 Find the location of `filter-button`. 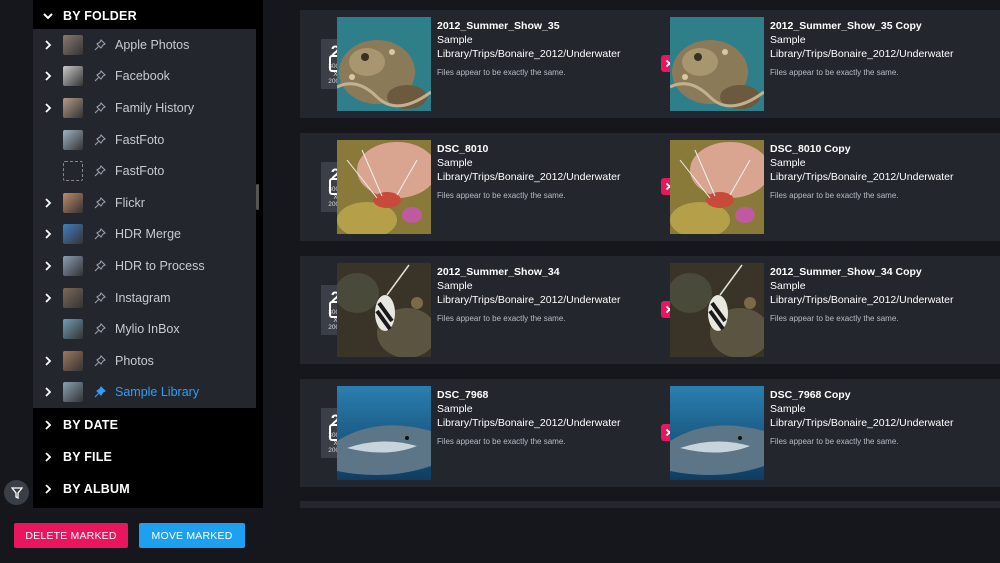

filter-button is located at coordinates (16, 492).